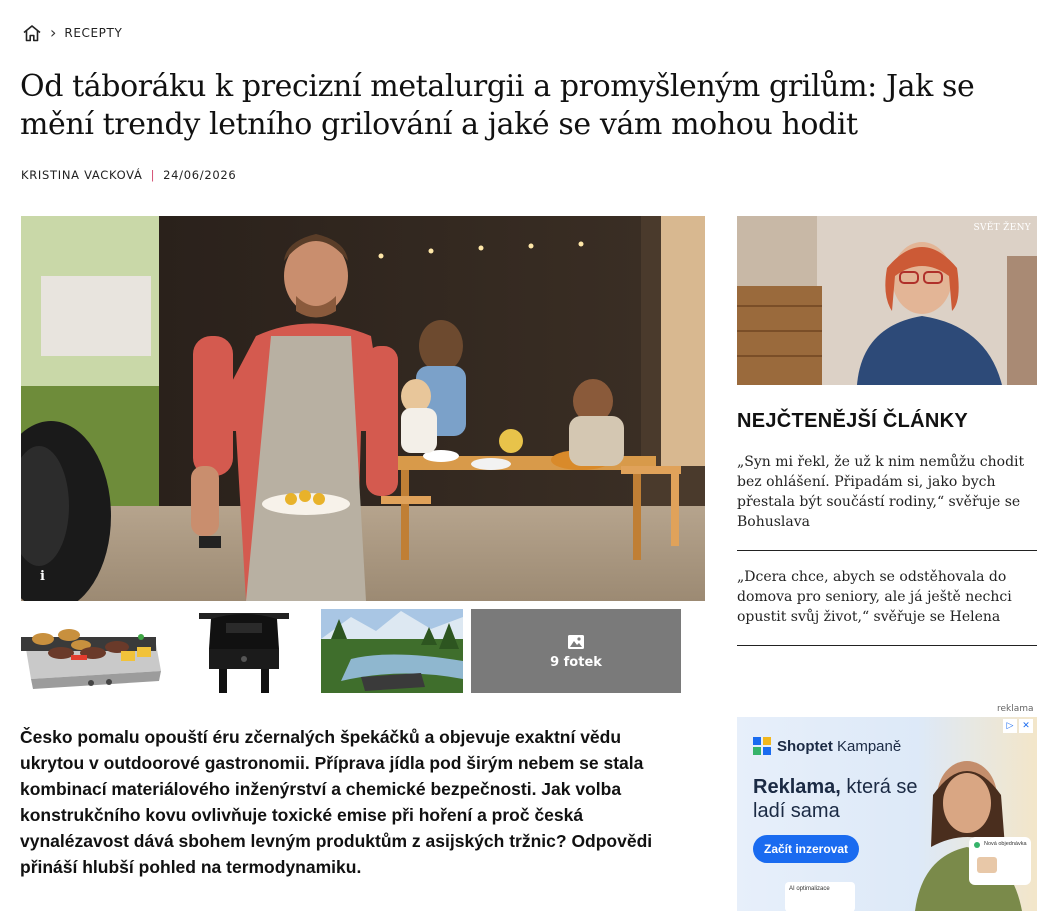 The height and width of the screenshot is (911, 1047). What do you see at coordinates (1010, 726) in the screenshot?
I see `ad-info-icon: ▷` at bounding box center [1010, 726].